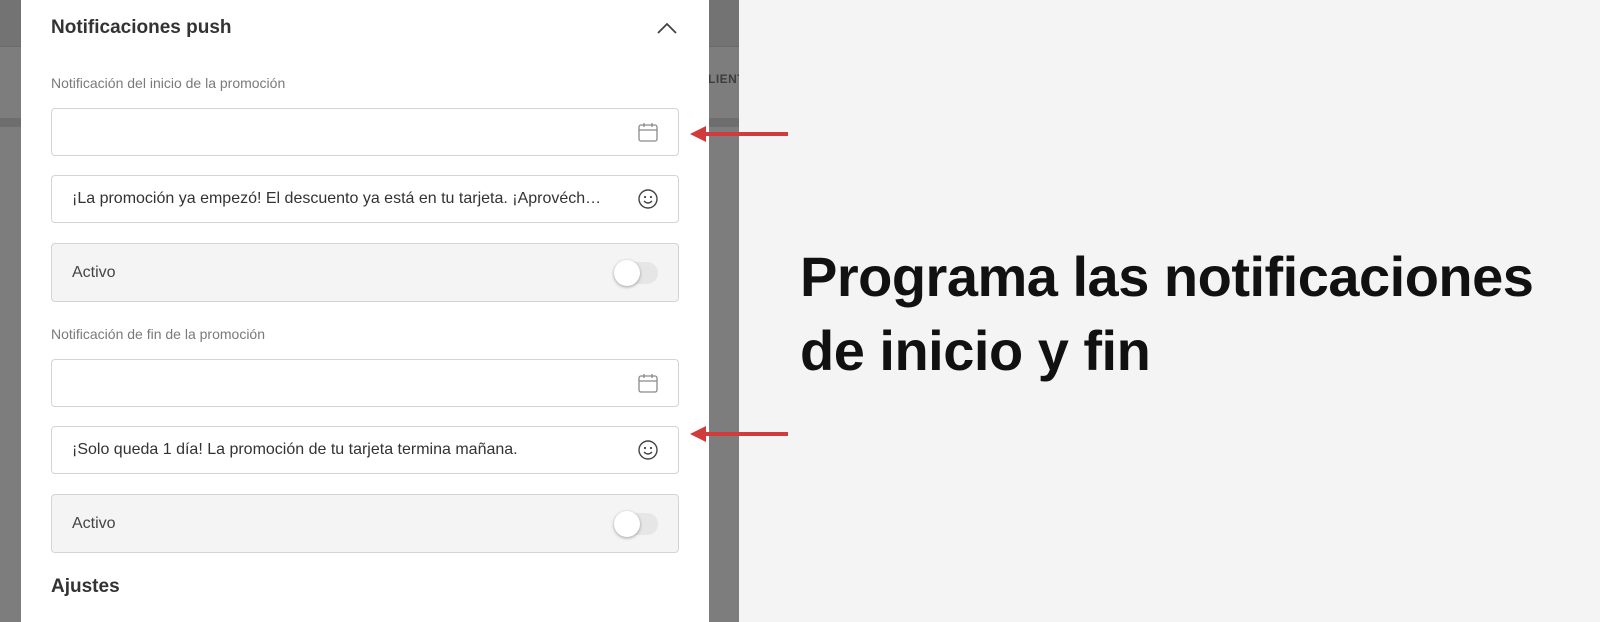  Describe the element at coordinates (365, 28) in the screenshot. I see `section-header: Notificaciones push` at that location.